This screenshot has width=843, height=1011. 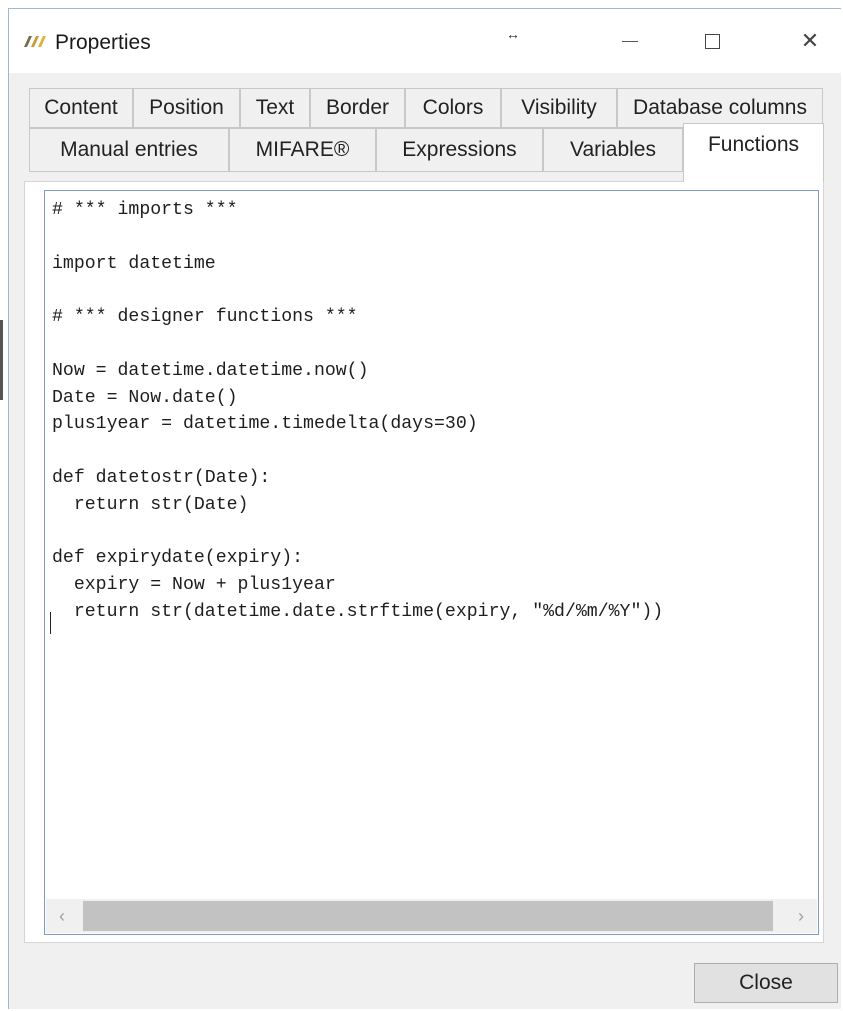 I want to click on tab-label: Visibility, so click(x=559, y=107).